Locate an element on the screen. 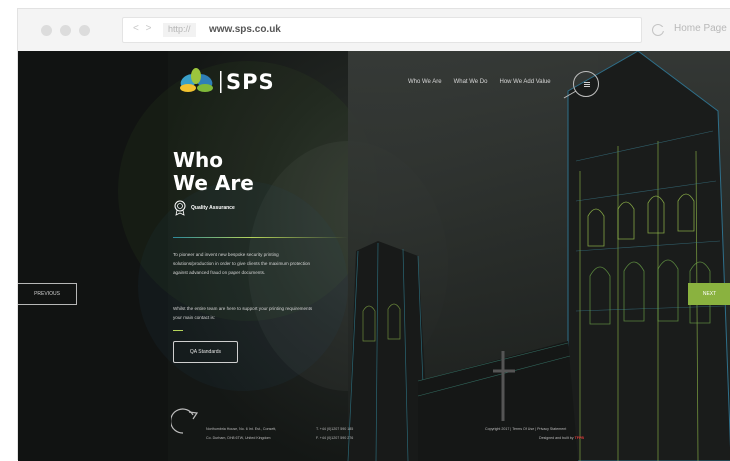 The width and height of the screenshot is (730, 461). previous-button: PREVIOUS is located at coordinates (47, 294).